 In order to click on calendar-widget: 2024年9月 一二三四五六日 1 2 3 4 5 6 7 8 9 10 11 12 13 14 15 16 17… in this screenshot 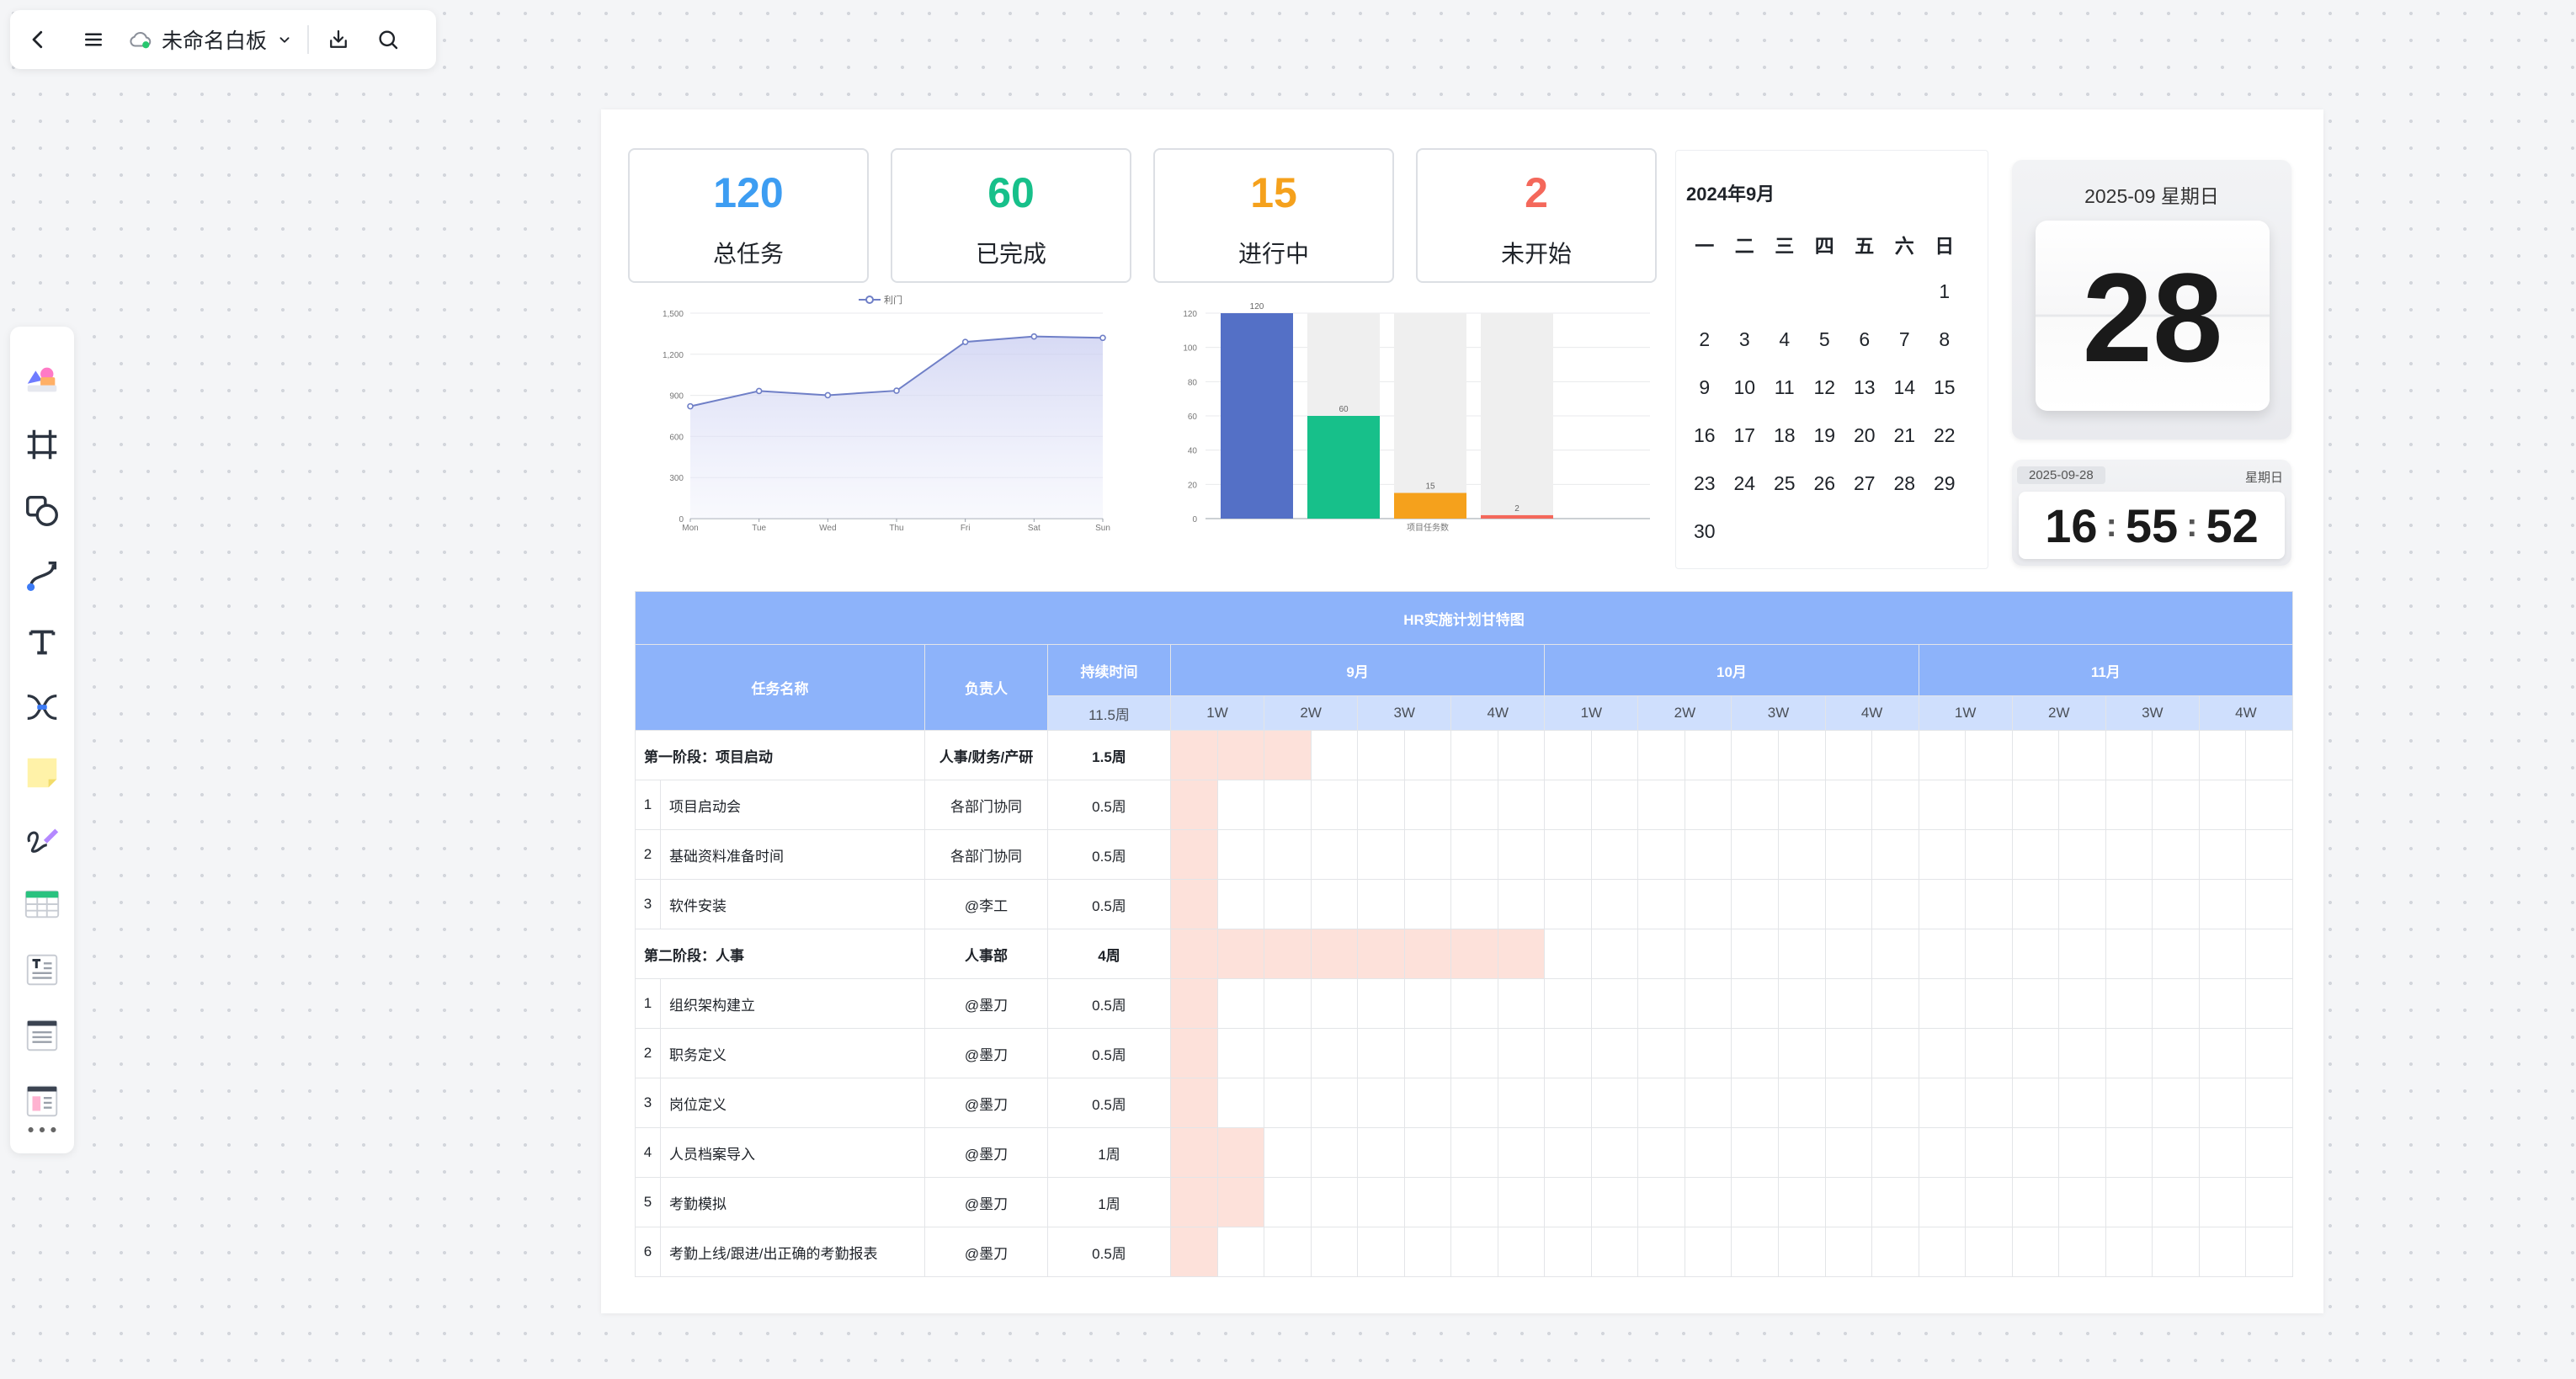, I will do `click(1831, 359)`.